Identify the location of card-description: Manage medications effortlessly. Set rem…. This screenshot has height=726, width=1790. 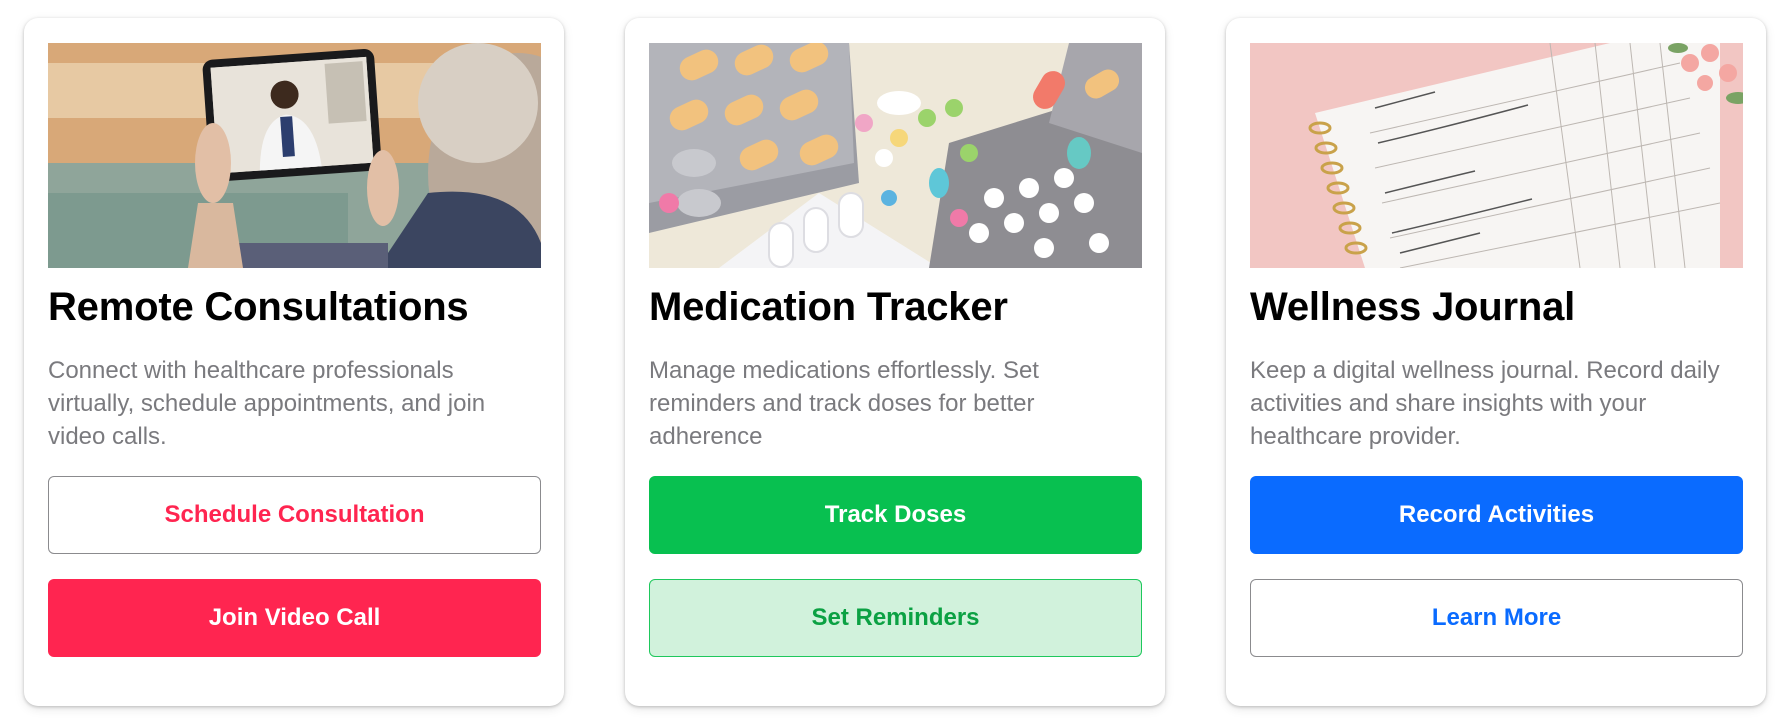
(844, 403).